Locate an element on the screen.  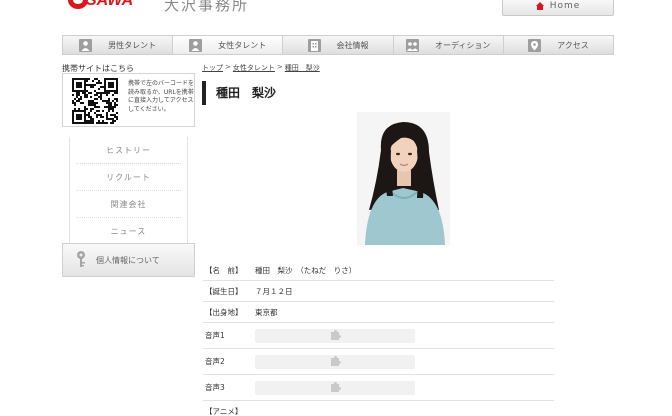
site-name: 大沢事務所 is located at coordinates (207, 7).